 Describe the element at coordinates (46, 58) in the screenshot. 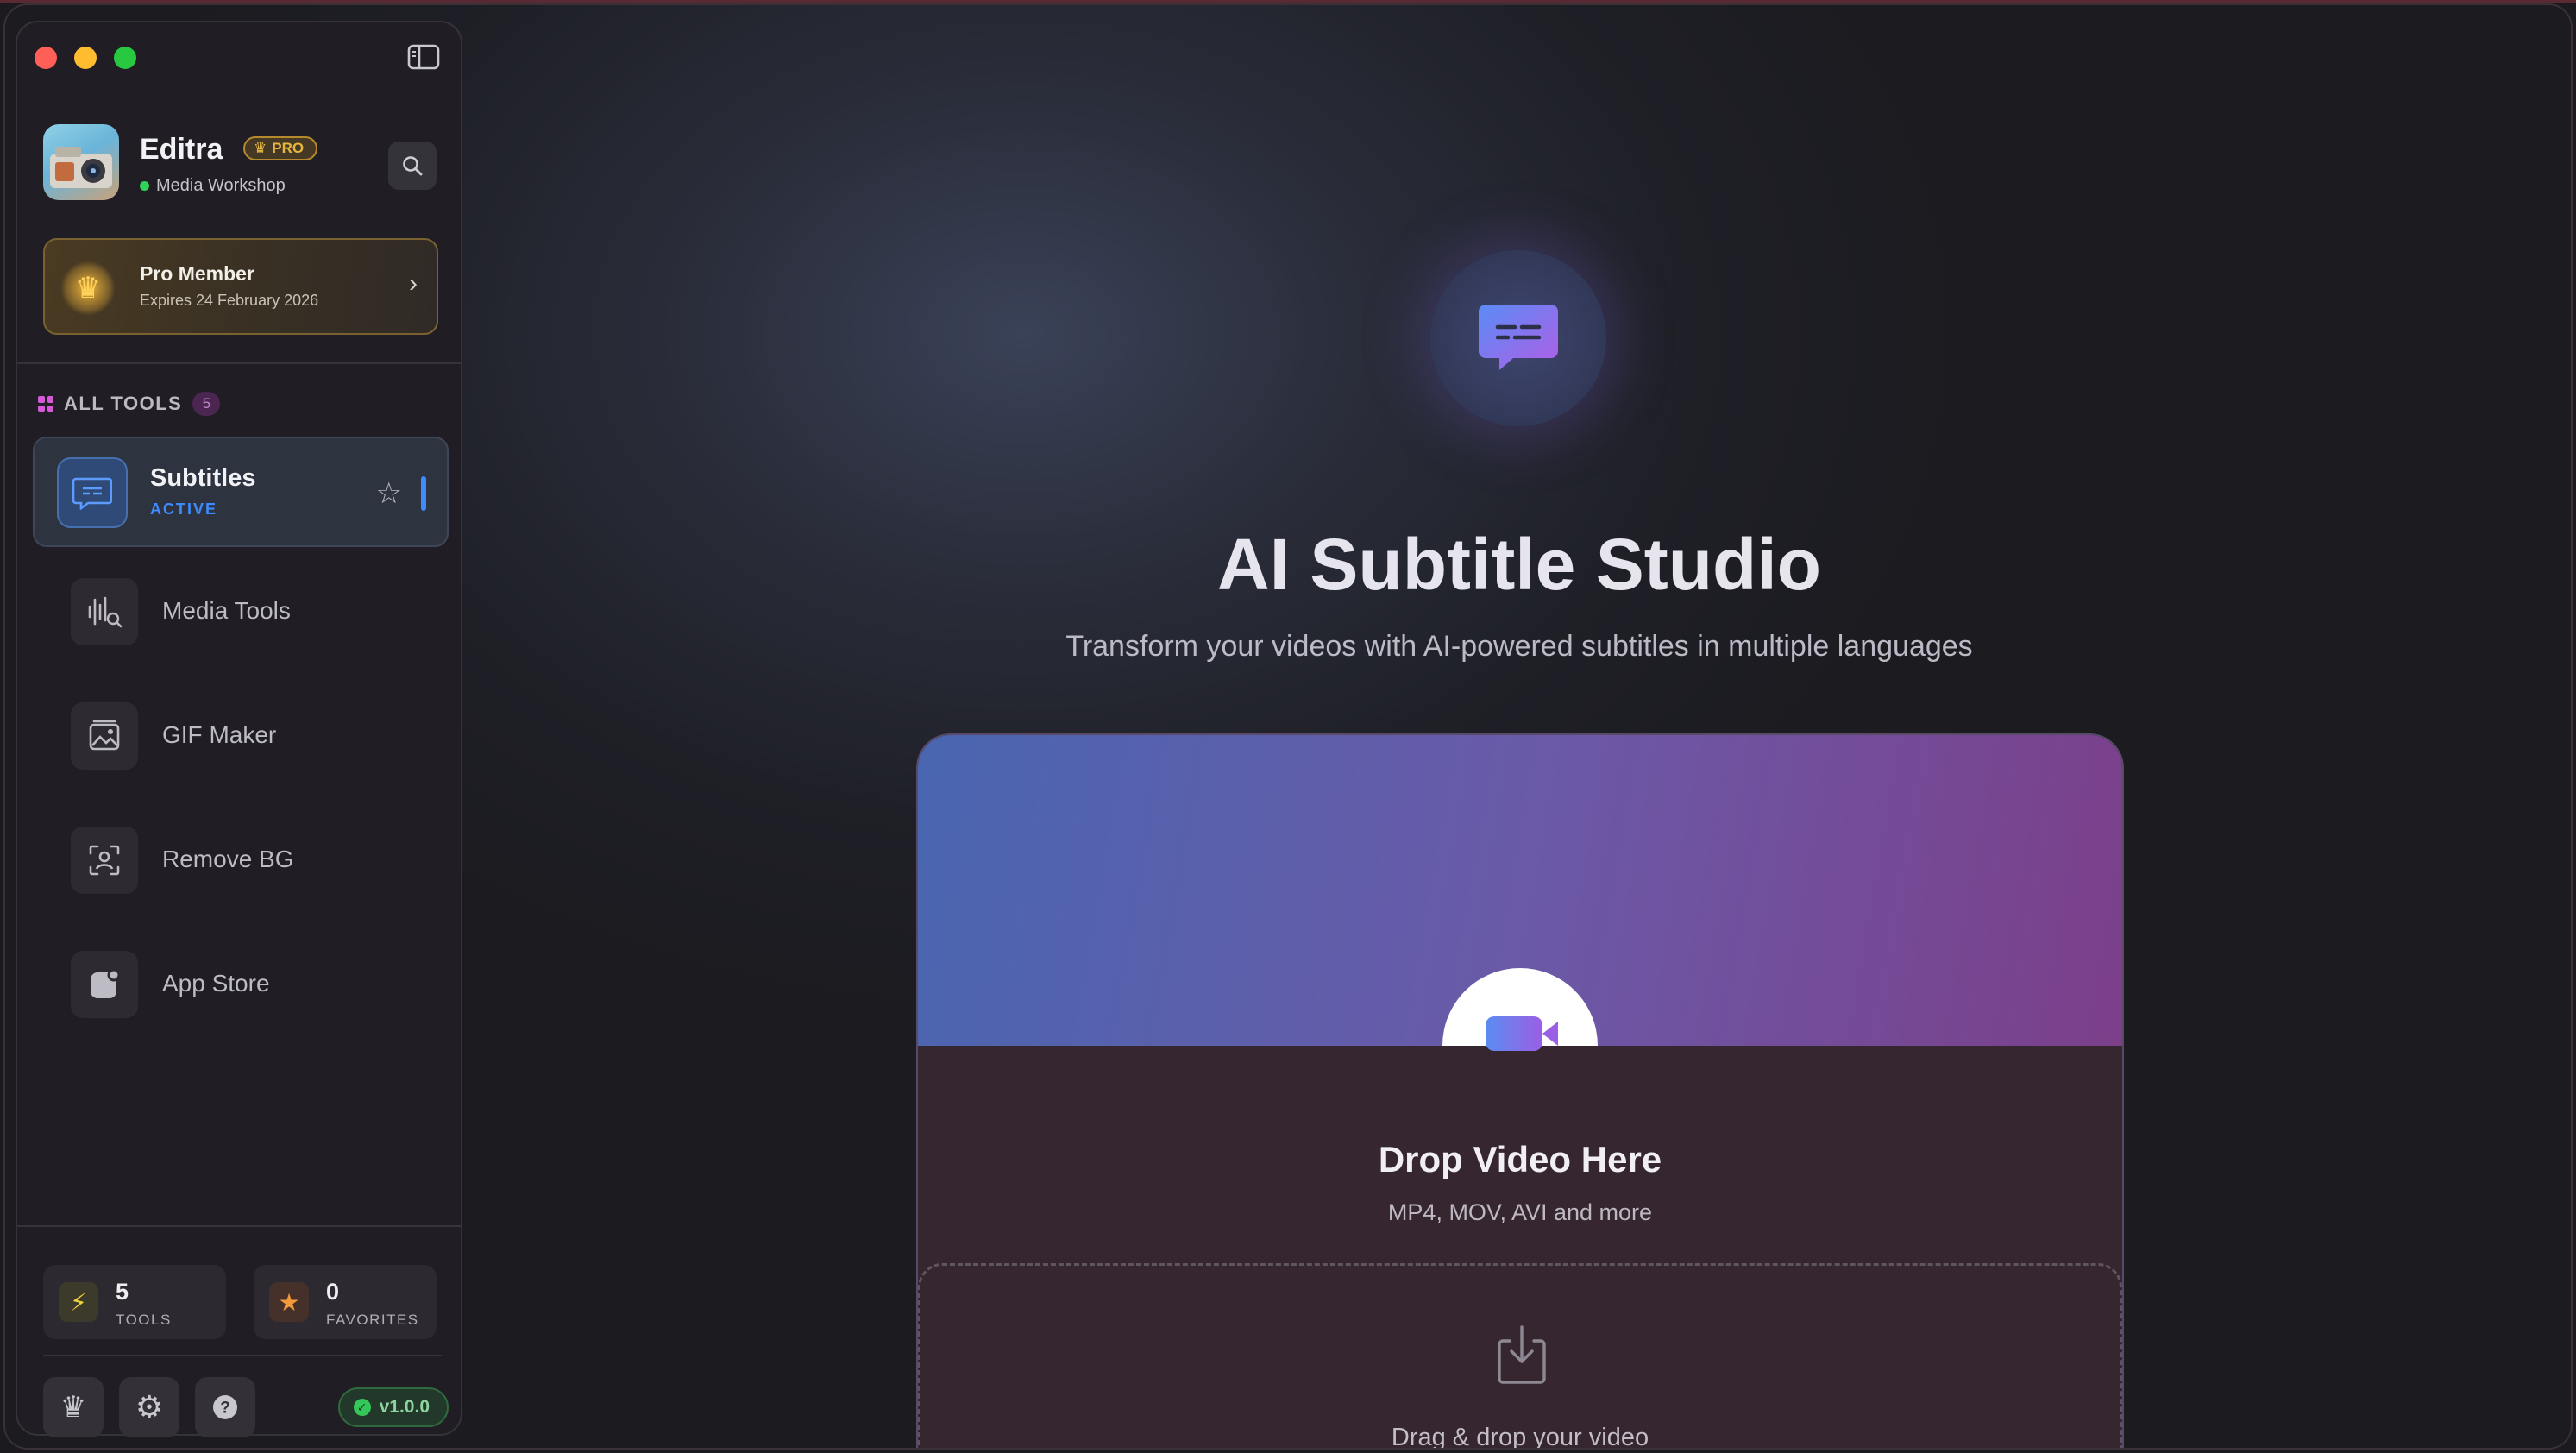

I see `close-window-button` at that location.